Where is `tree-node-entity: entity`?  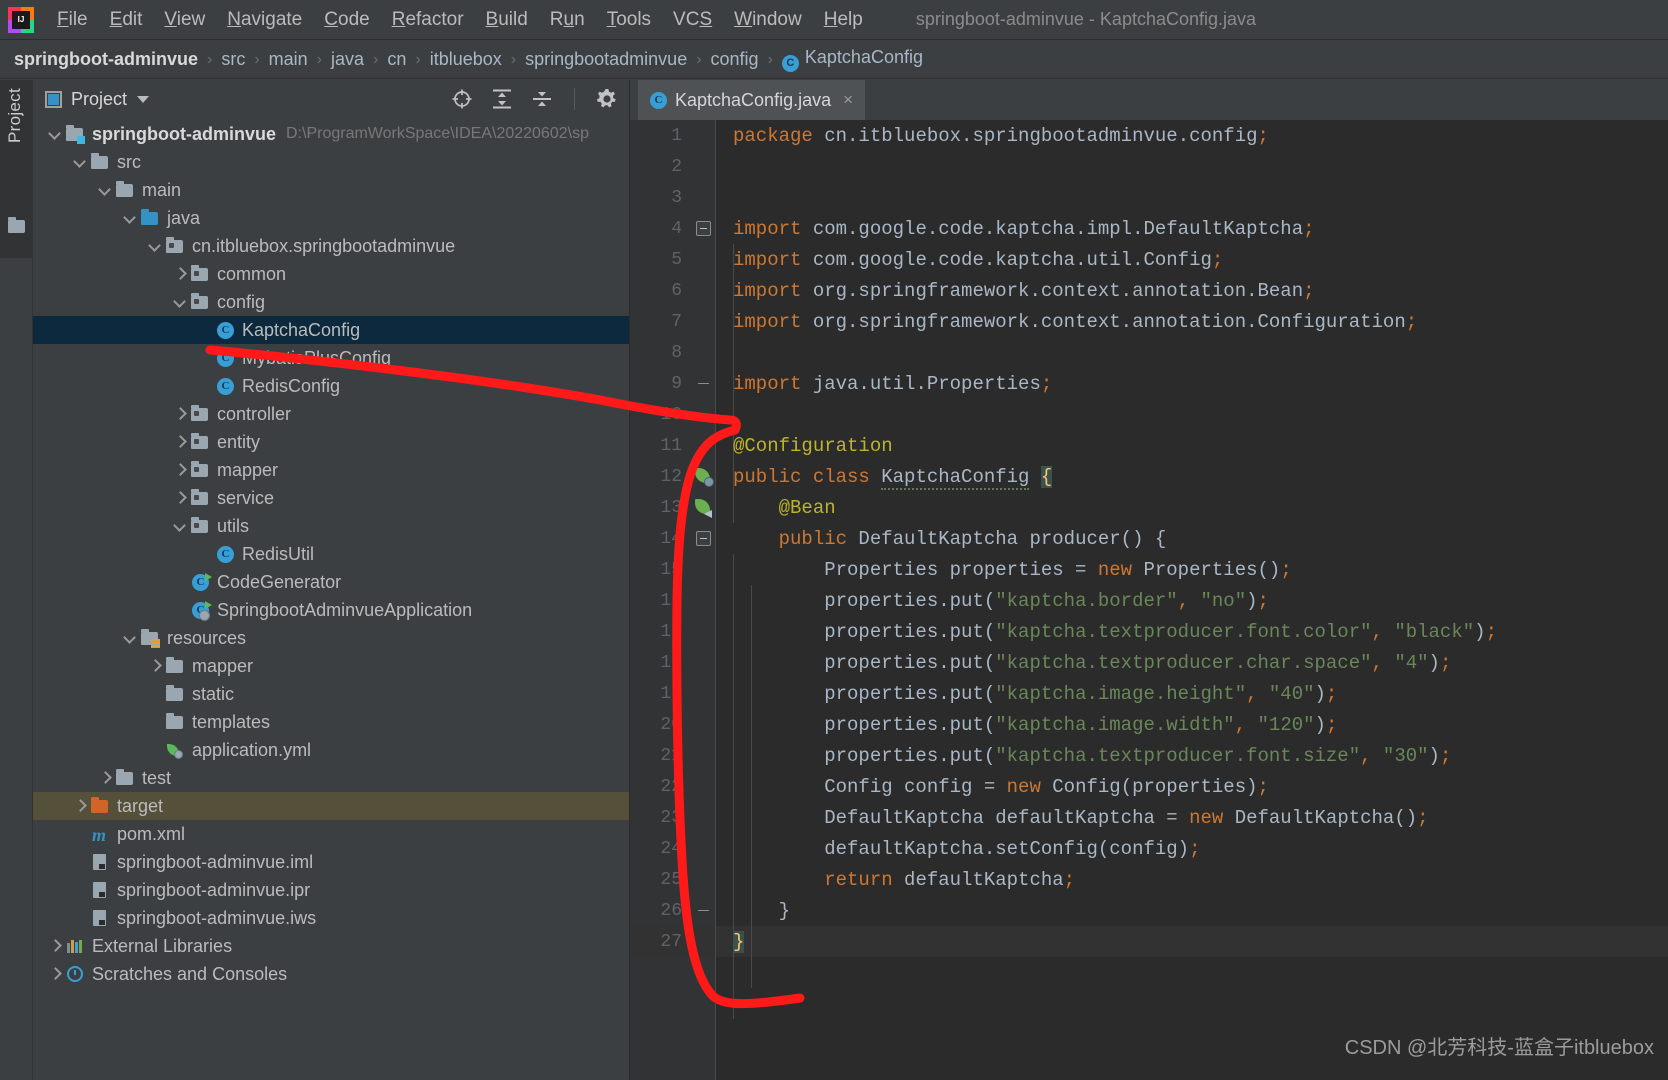 tree-node-entity: entity is located at coordinates (331, 442).